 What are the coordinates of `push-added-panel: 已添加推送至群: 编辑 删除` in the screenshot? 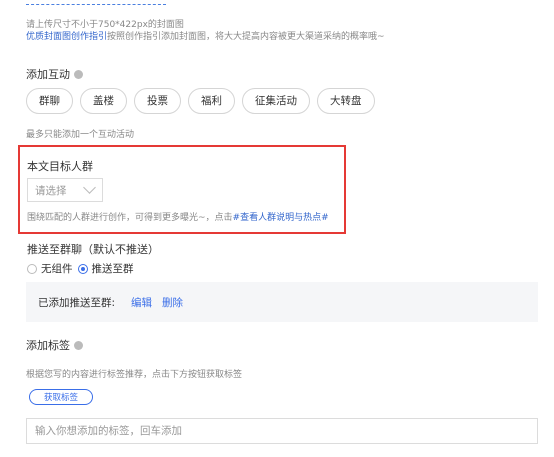 It's located at (282, 302).